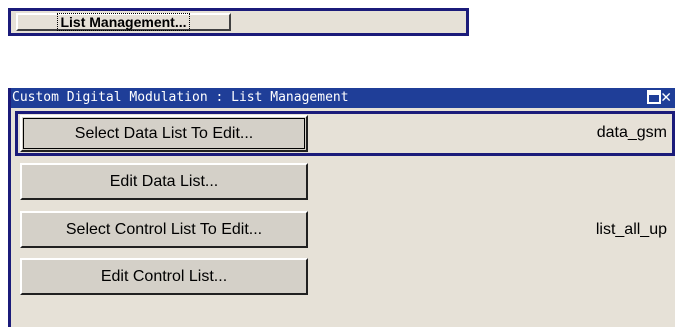  I want to click on close-icon: ✕, so click(668, 97).